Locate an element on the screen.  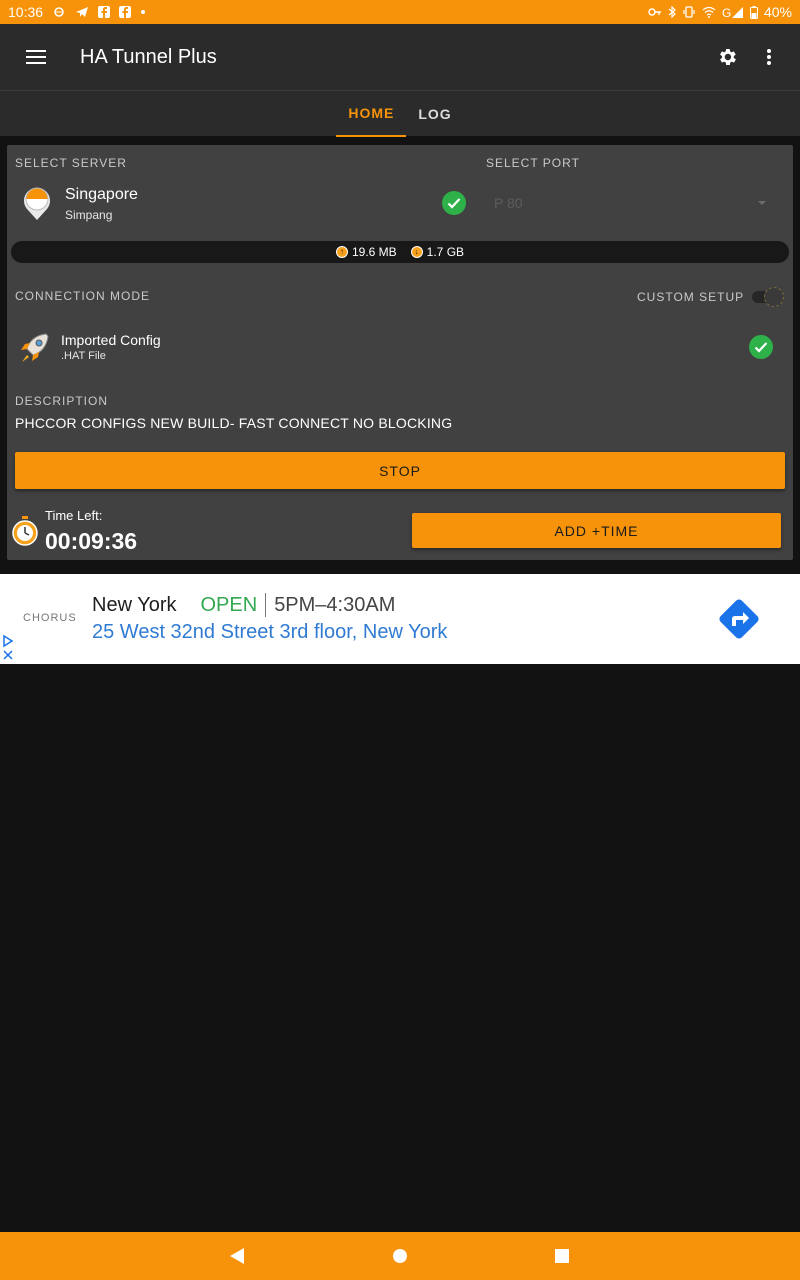
svg-text: G is located at coordinates (726, 12).